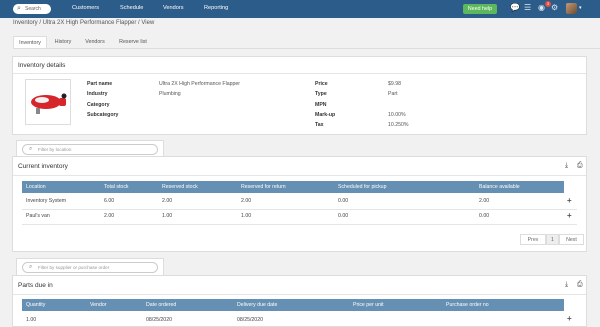 The height and width of the screenshot is (327, 600). What do you see at coordinates (109, 216) in the screenshot?
I see `cell-total-stock: 2.00` at bounding box center [109, 216].